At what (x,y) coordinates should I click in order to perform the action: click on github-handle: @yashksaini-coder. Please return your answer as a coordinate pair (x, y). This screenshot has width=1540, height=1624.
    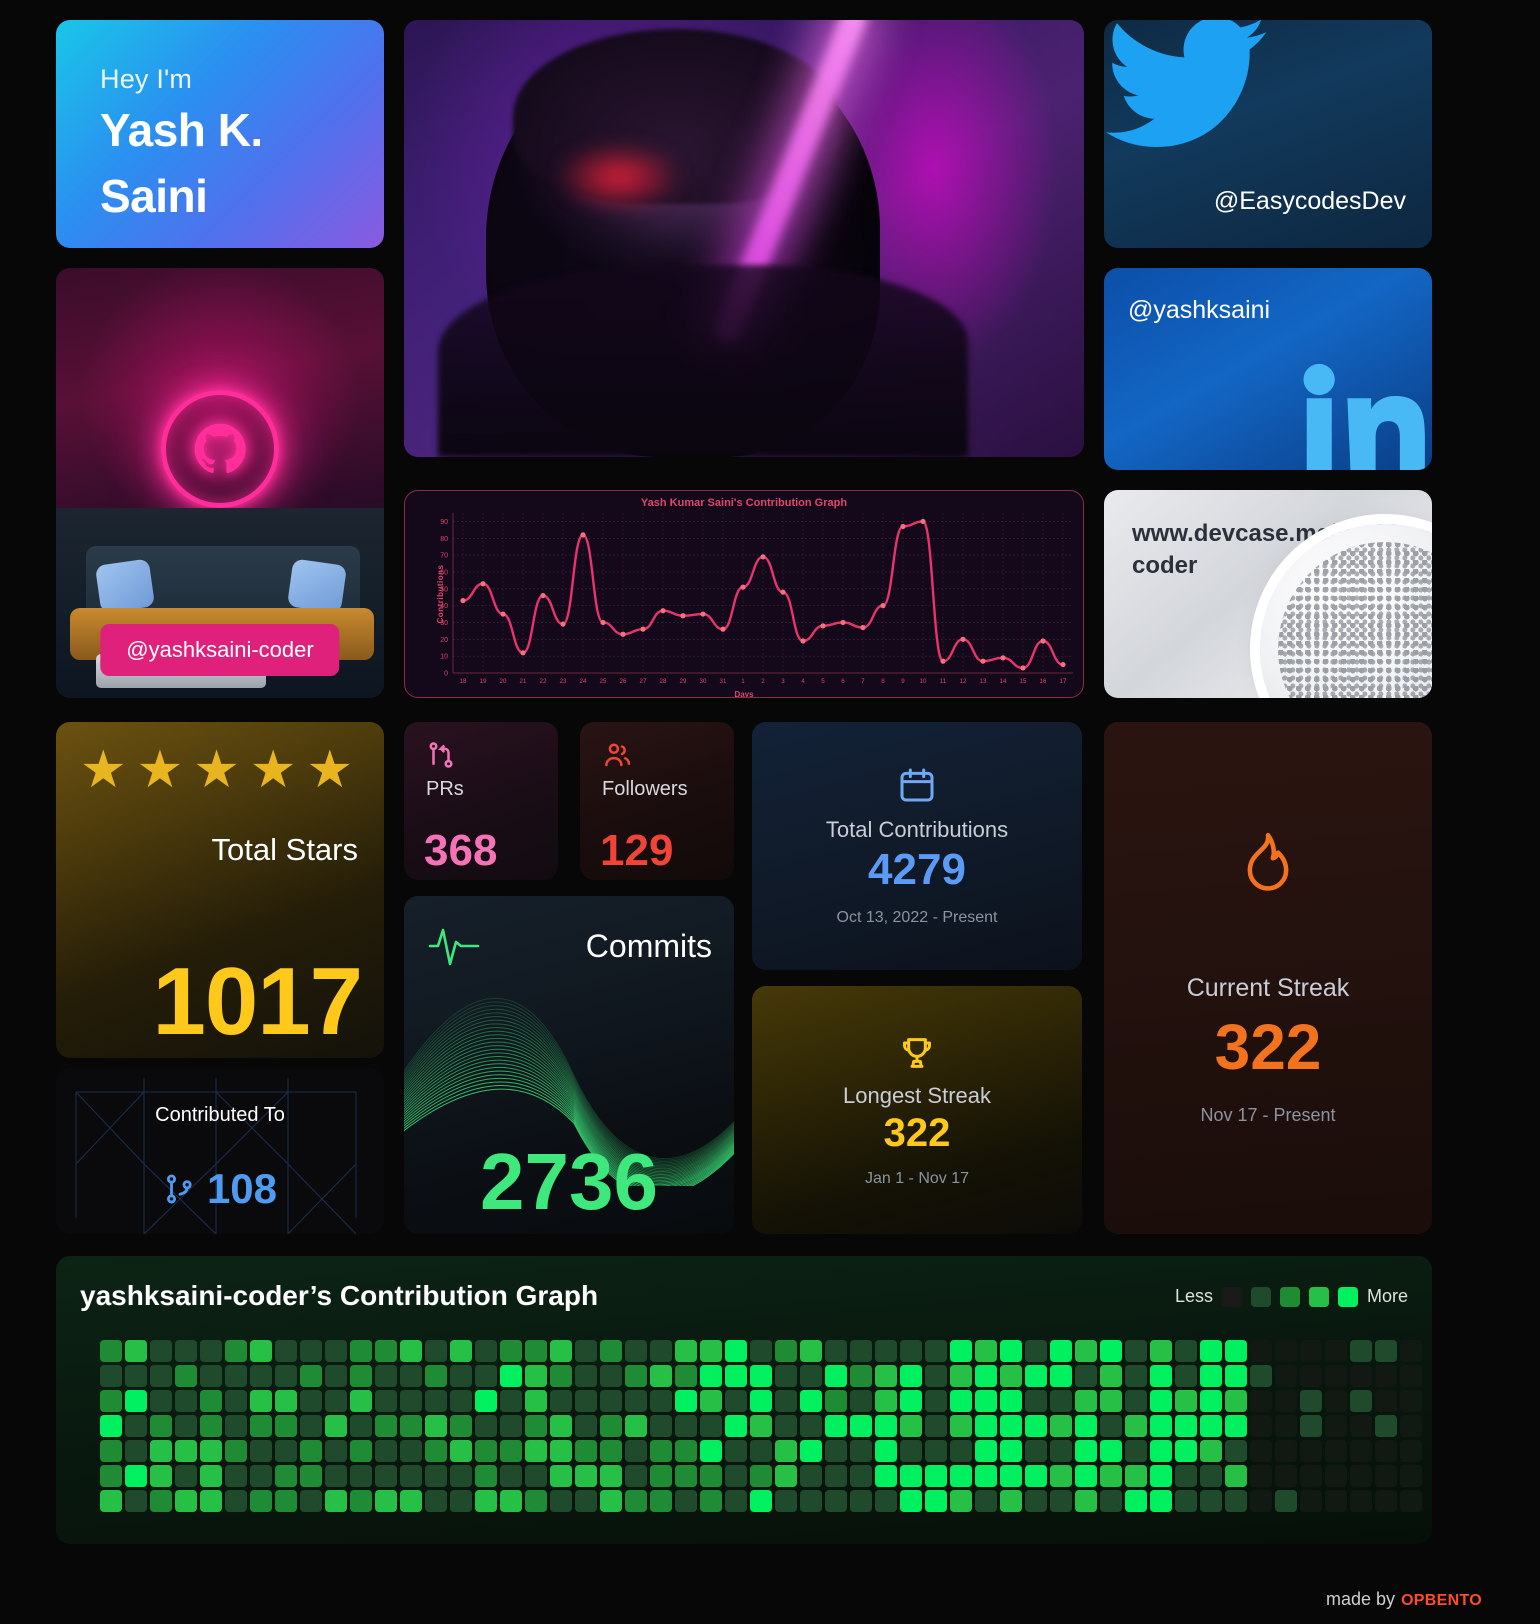
    Looking at the image, I should click on (220, 650).